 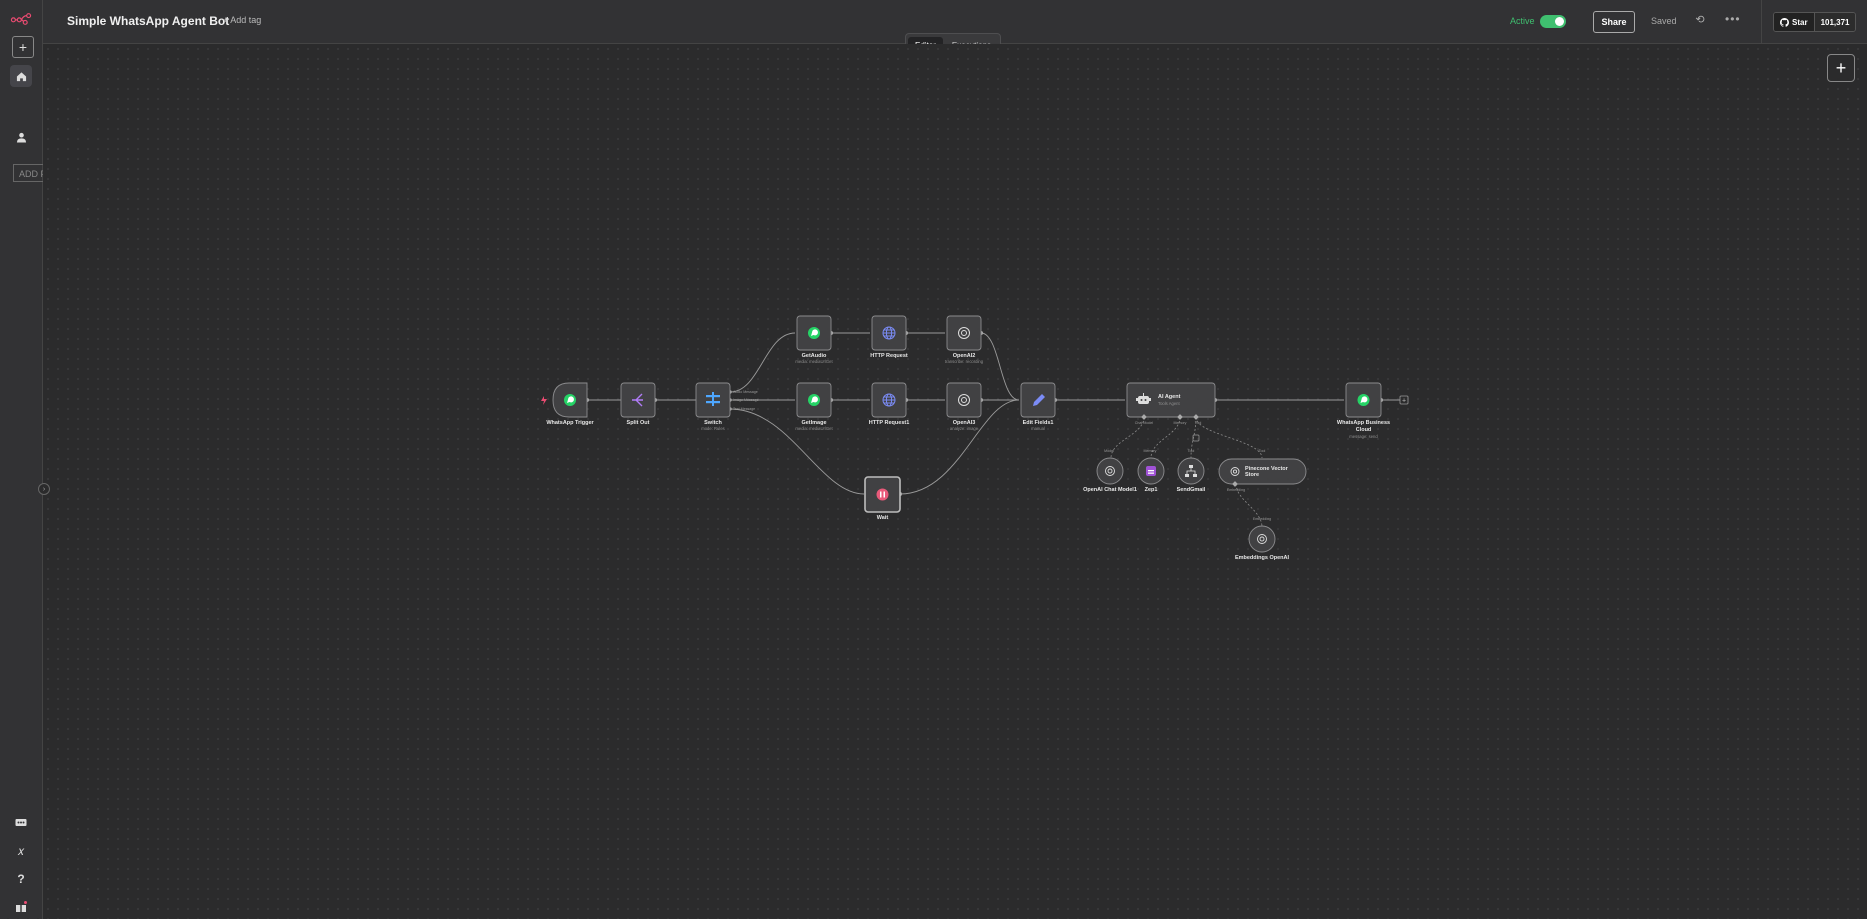 I want to click on agent-port-label: Memory, so click(x=1180, y=423).